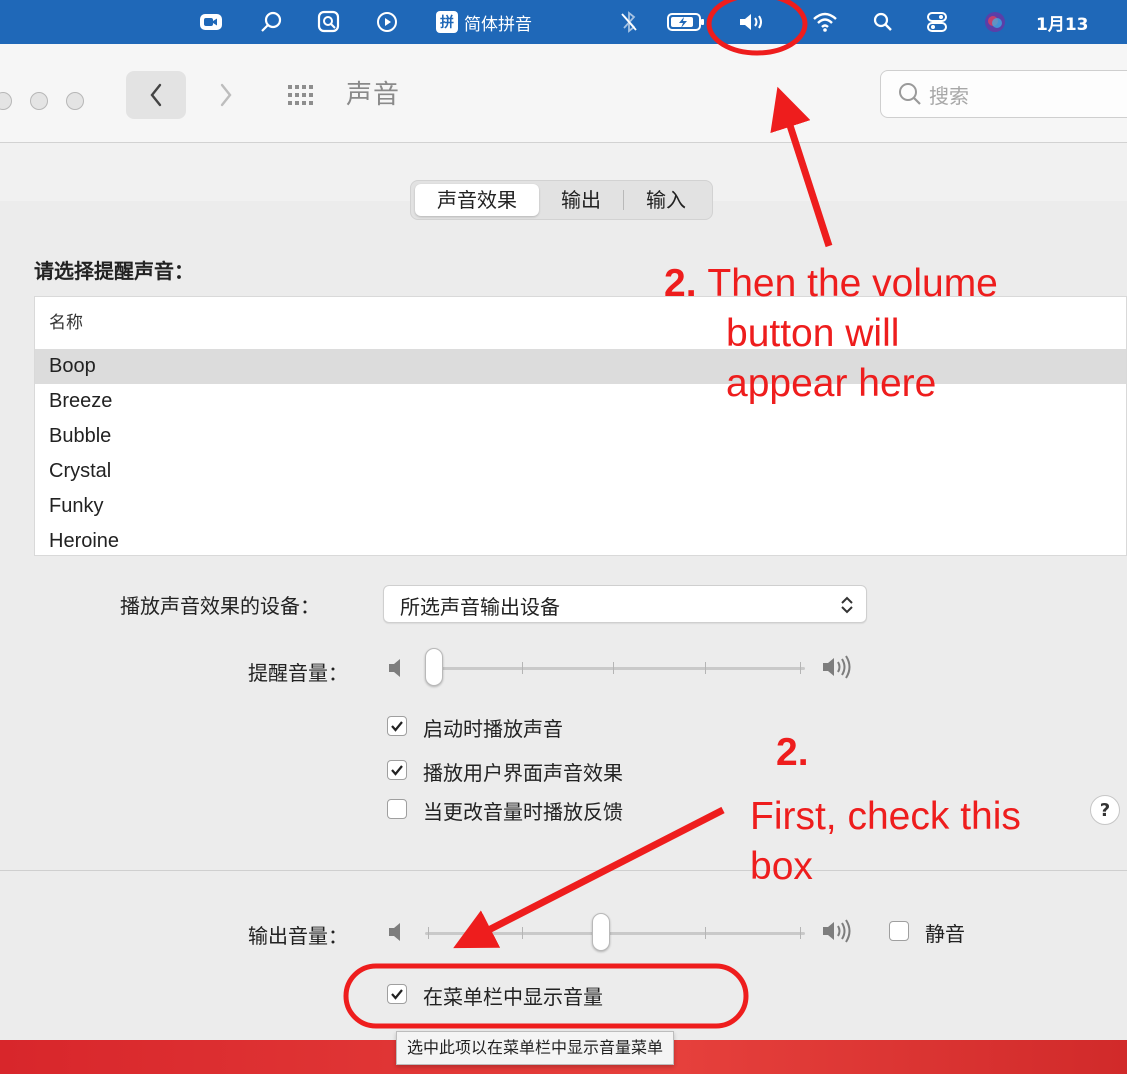 The width and height of the screenshot is (1127, 1074). I want to click on show-all-grid-icon, so click(301, 95).